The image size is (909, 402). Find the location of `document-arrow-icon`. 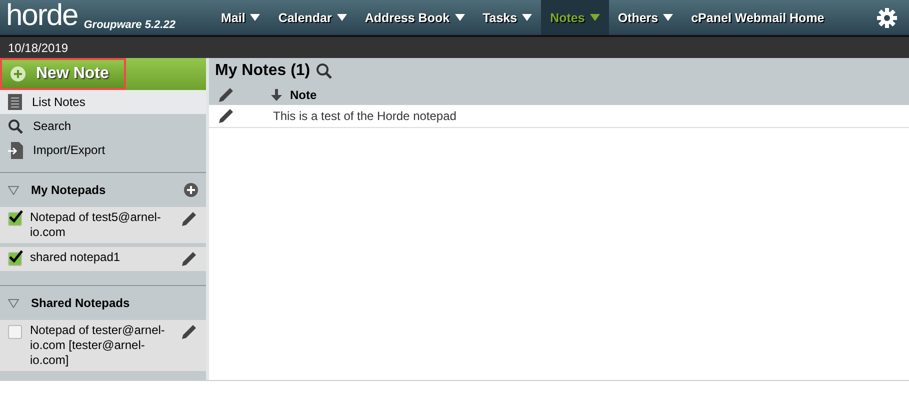

document-arrow-icon is located at coordinates (15, 150).